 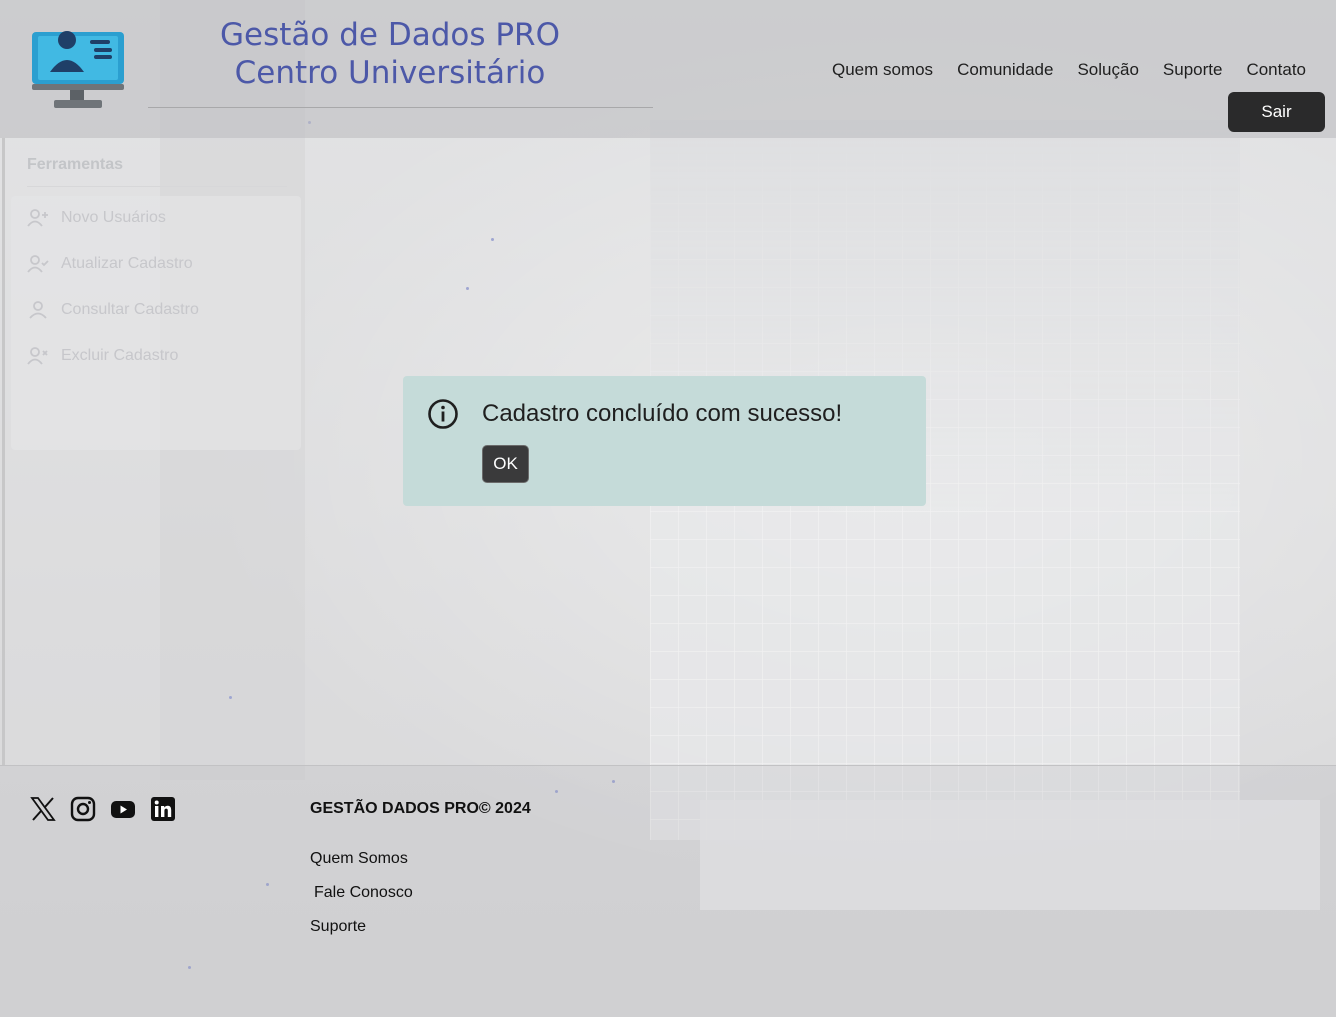 I want to click on x-icon, so click(x=43, y=809).